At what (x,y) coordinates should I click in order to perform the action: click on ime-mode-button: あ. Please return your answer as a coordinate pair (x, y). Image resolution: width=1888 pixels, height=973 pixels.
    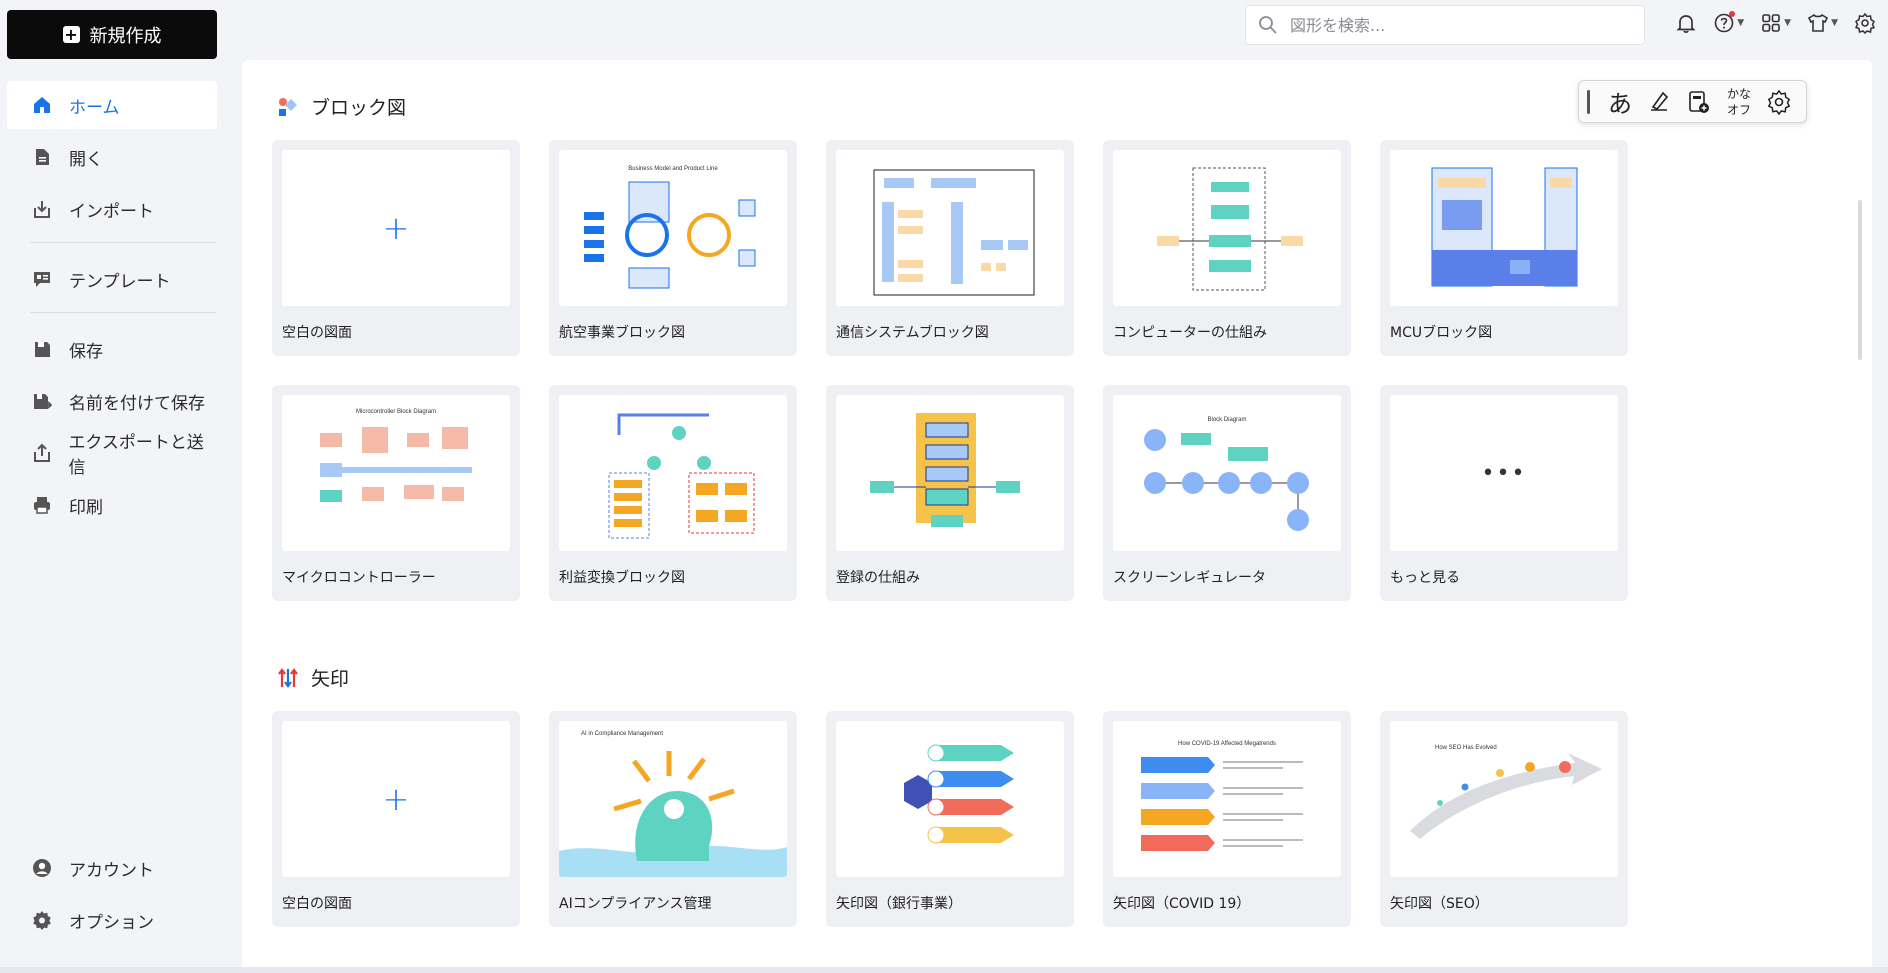
    Looking at the image, I should click on (1620, 101).